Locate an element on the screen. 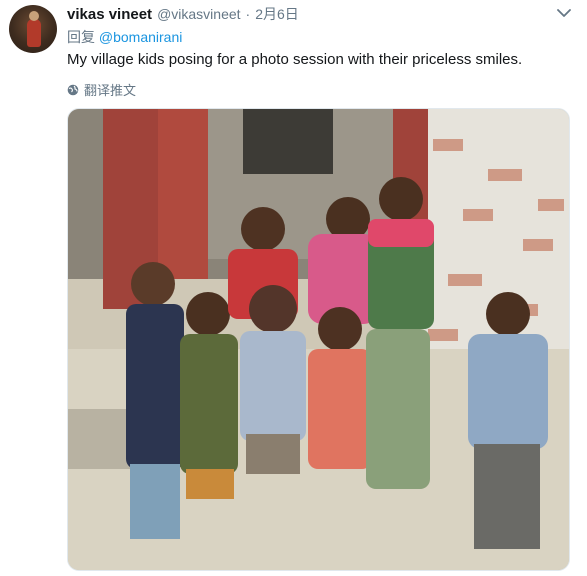  reply-mention-link: @bomanirani is located at coordinates (140, 37).